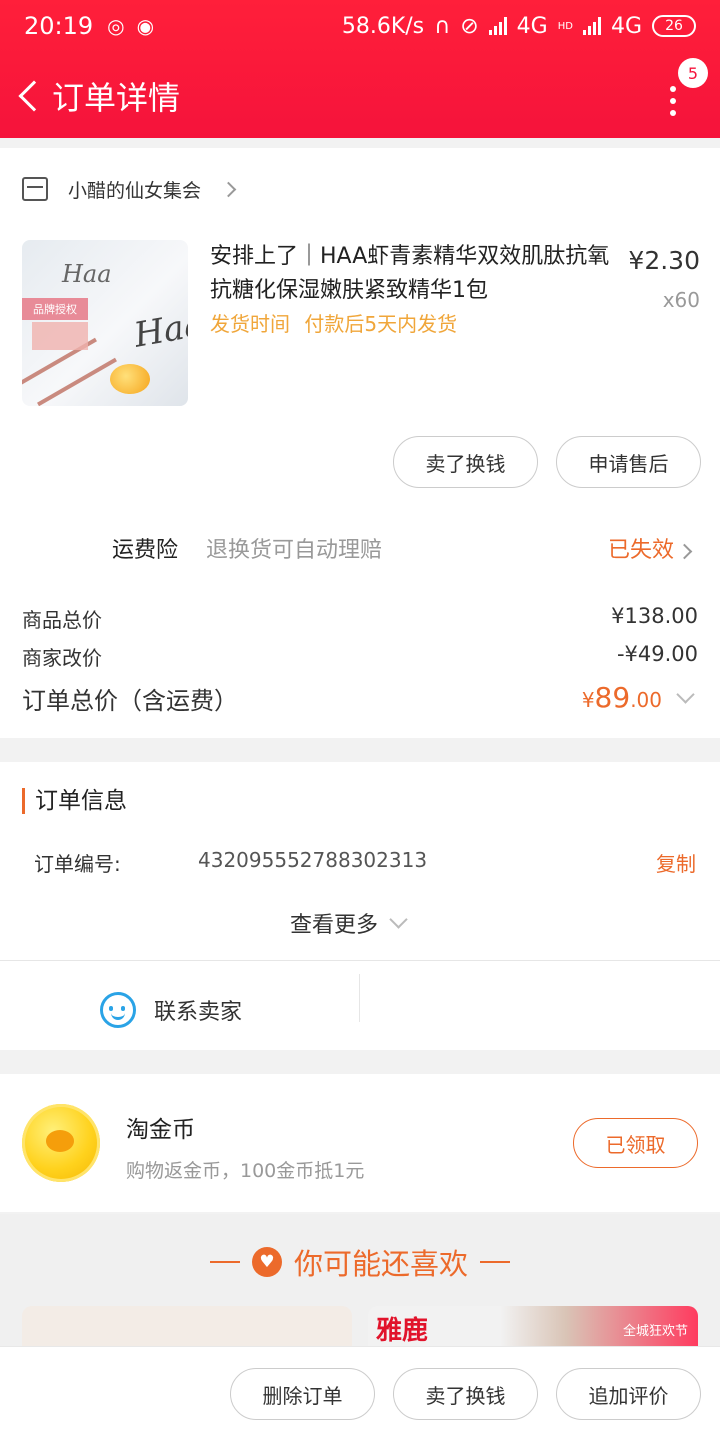 Image resolution: width=720 pixels, height=1440 pixels. Describe the element at coordinates (159, 330) in the screenshot. I see `product-logo-text-2: Haa` at that location.